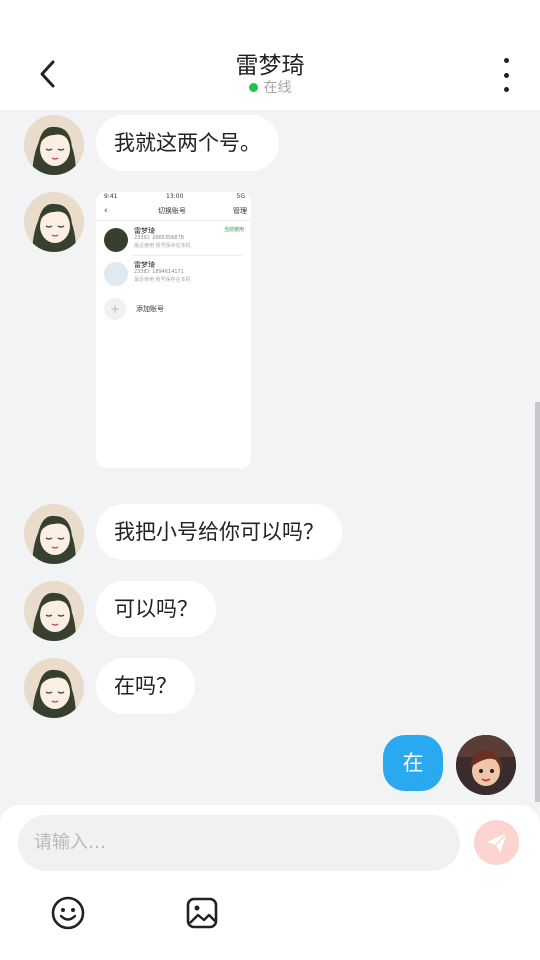  Describe the element at coordinates (156, 609) in the screenshot. I see `message-bubble: 可以吗？` at that location.